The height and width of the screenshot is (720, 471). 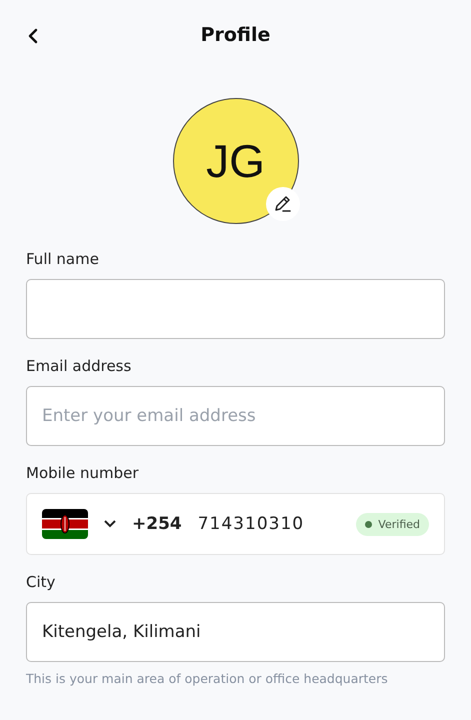 What do you see at coordinates (235, 309) in the screenshot?
I see `input-field` at bounding box center [235, 309].